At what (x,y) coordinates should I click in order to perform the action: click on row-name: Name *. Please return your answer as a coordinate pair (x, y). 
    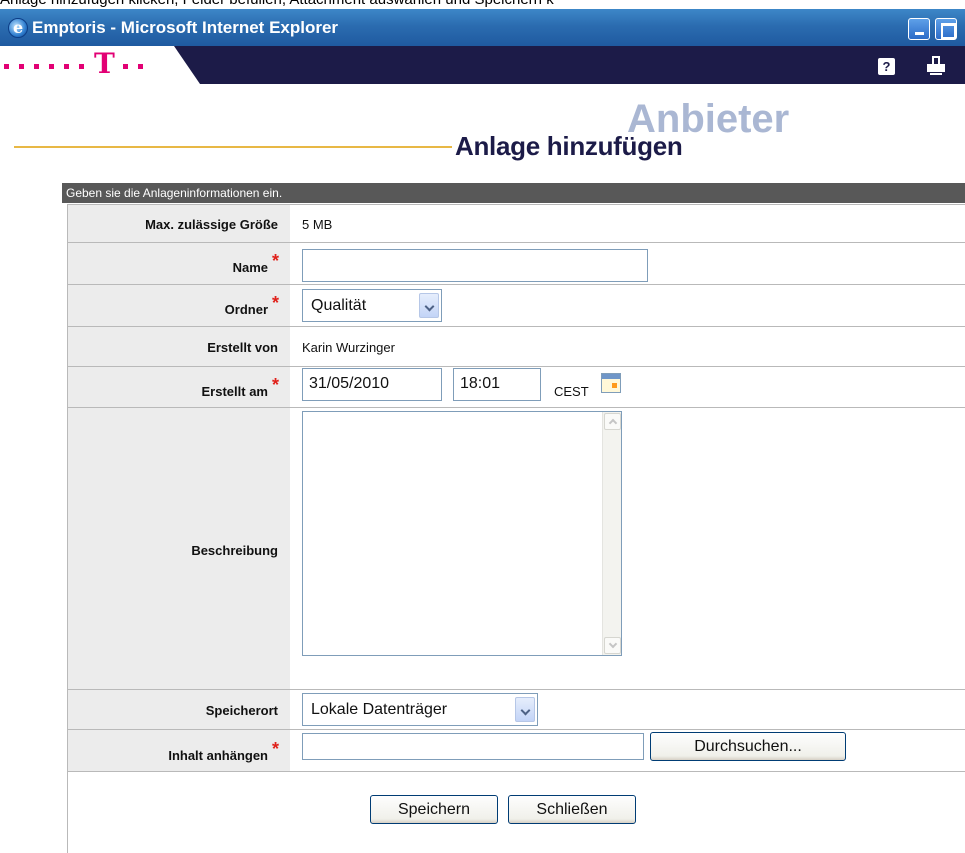
    Looking at the image, I should click on (516, 264).